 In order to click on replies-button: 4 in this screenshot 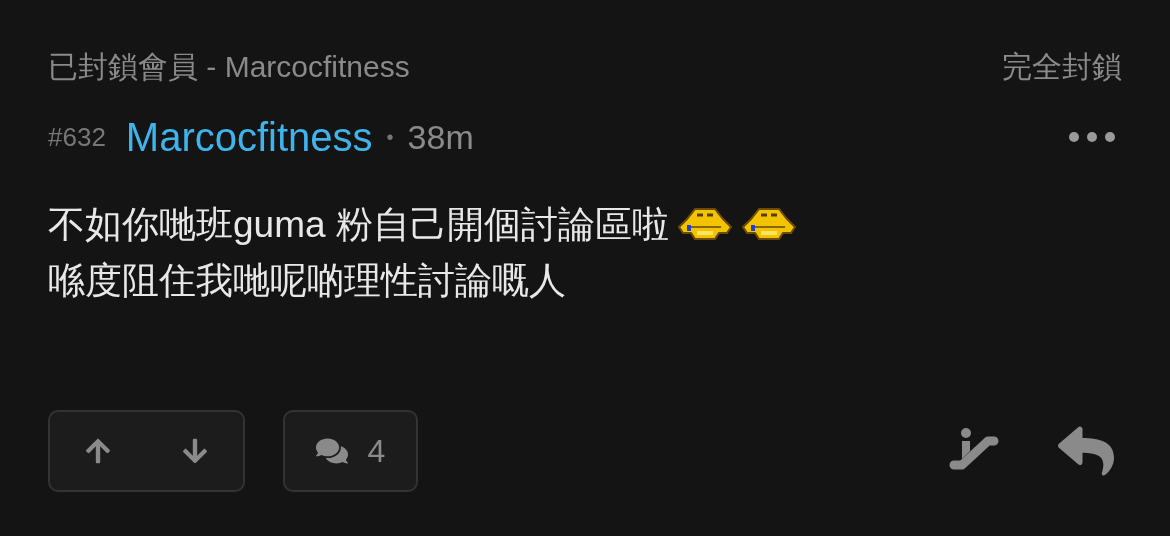, I will do `click(350, 451)`.